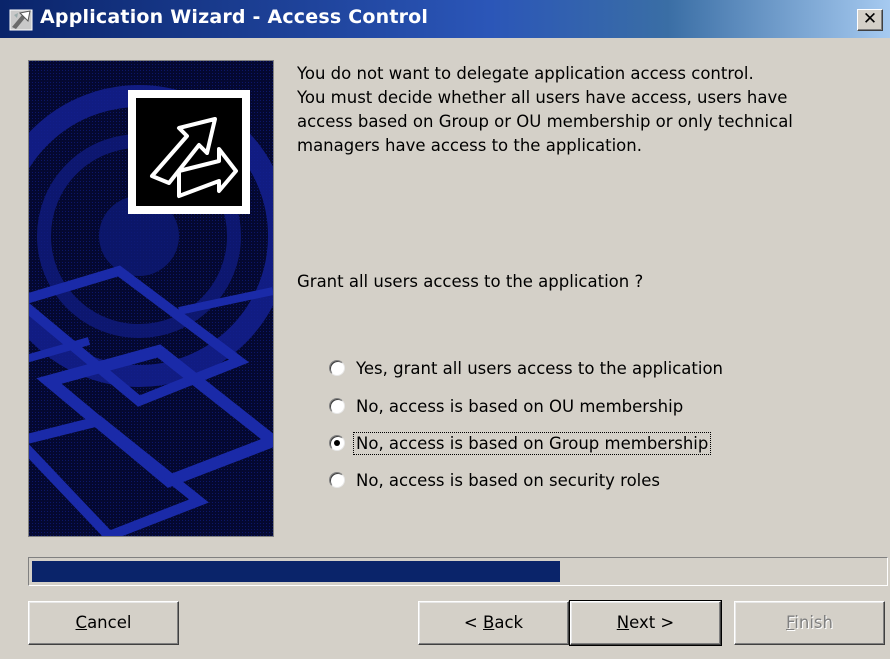  I want to click on arrows-logo-icon, so click(189, 152).